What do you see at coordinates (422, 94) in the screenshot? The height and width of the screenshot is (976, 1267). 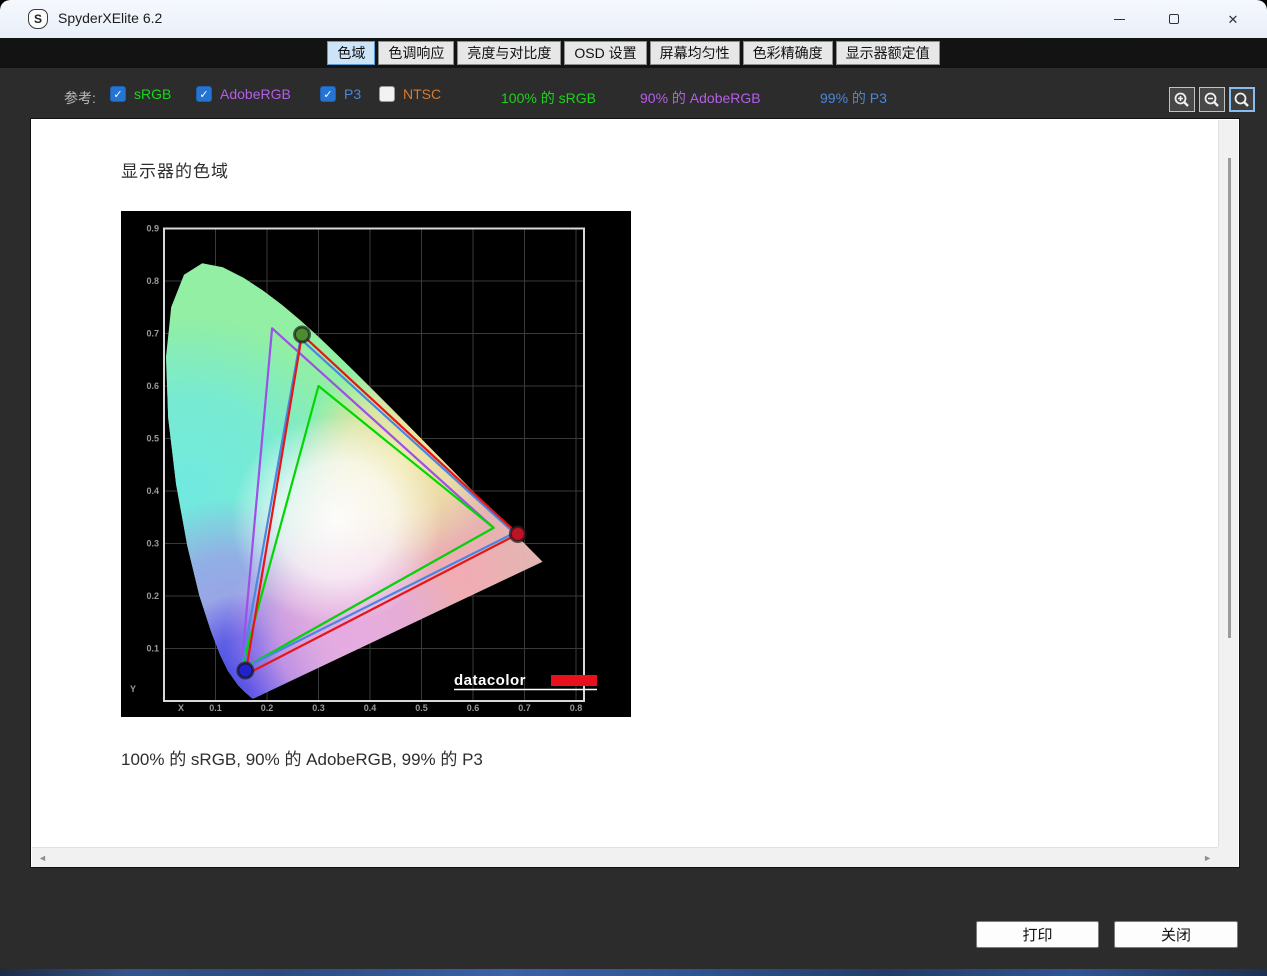 I see `checkbox-label: NTSC` at bounding box center [422, 94].